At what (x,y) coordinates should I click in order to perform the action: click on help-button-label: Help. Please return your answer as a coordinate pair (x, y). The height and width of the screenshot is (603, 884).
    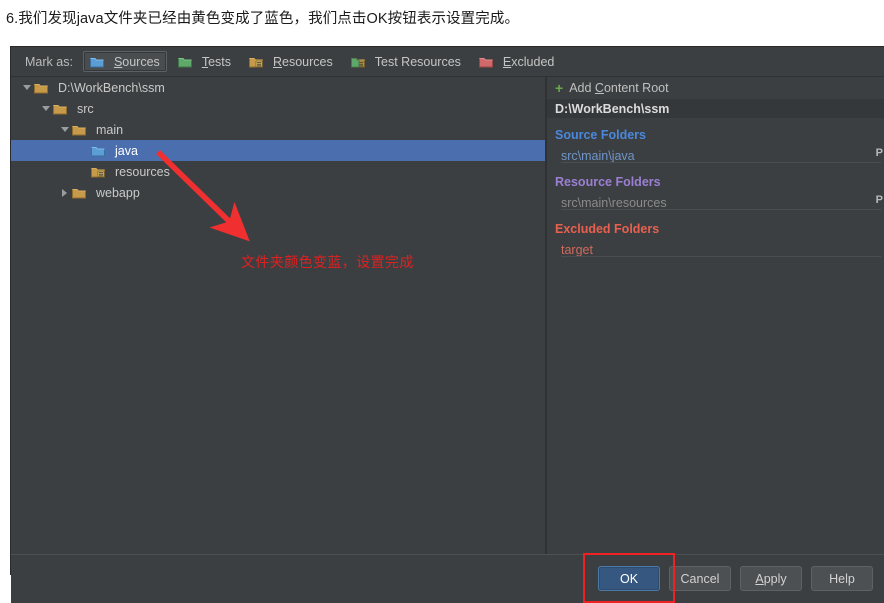
    Looking at the image, I should click on (842, 578).